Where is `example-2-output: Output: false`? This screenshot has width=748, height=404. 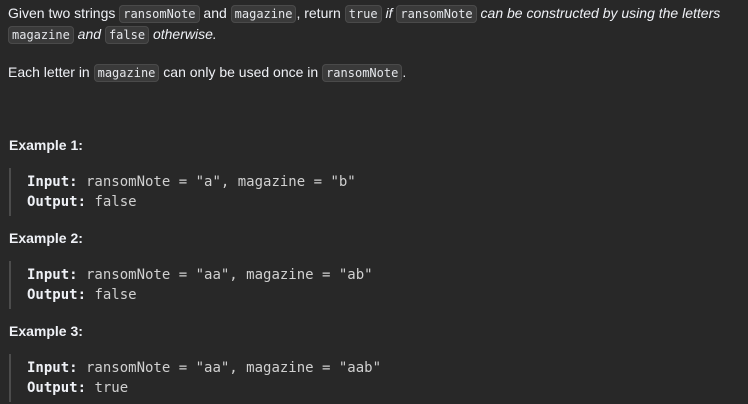
example-2-output: Output: false is located at coordinates (383, 295).